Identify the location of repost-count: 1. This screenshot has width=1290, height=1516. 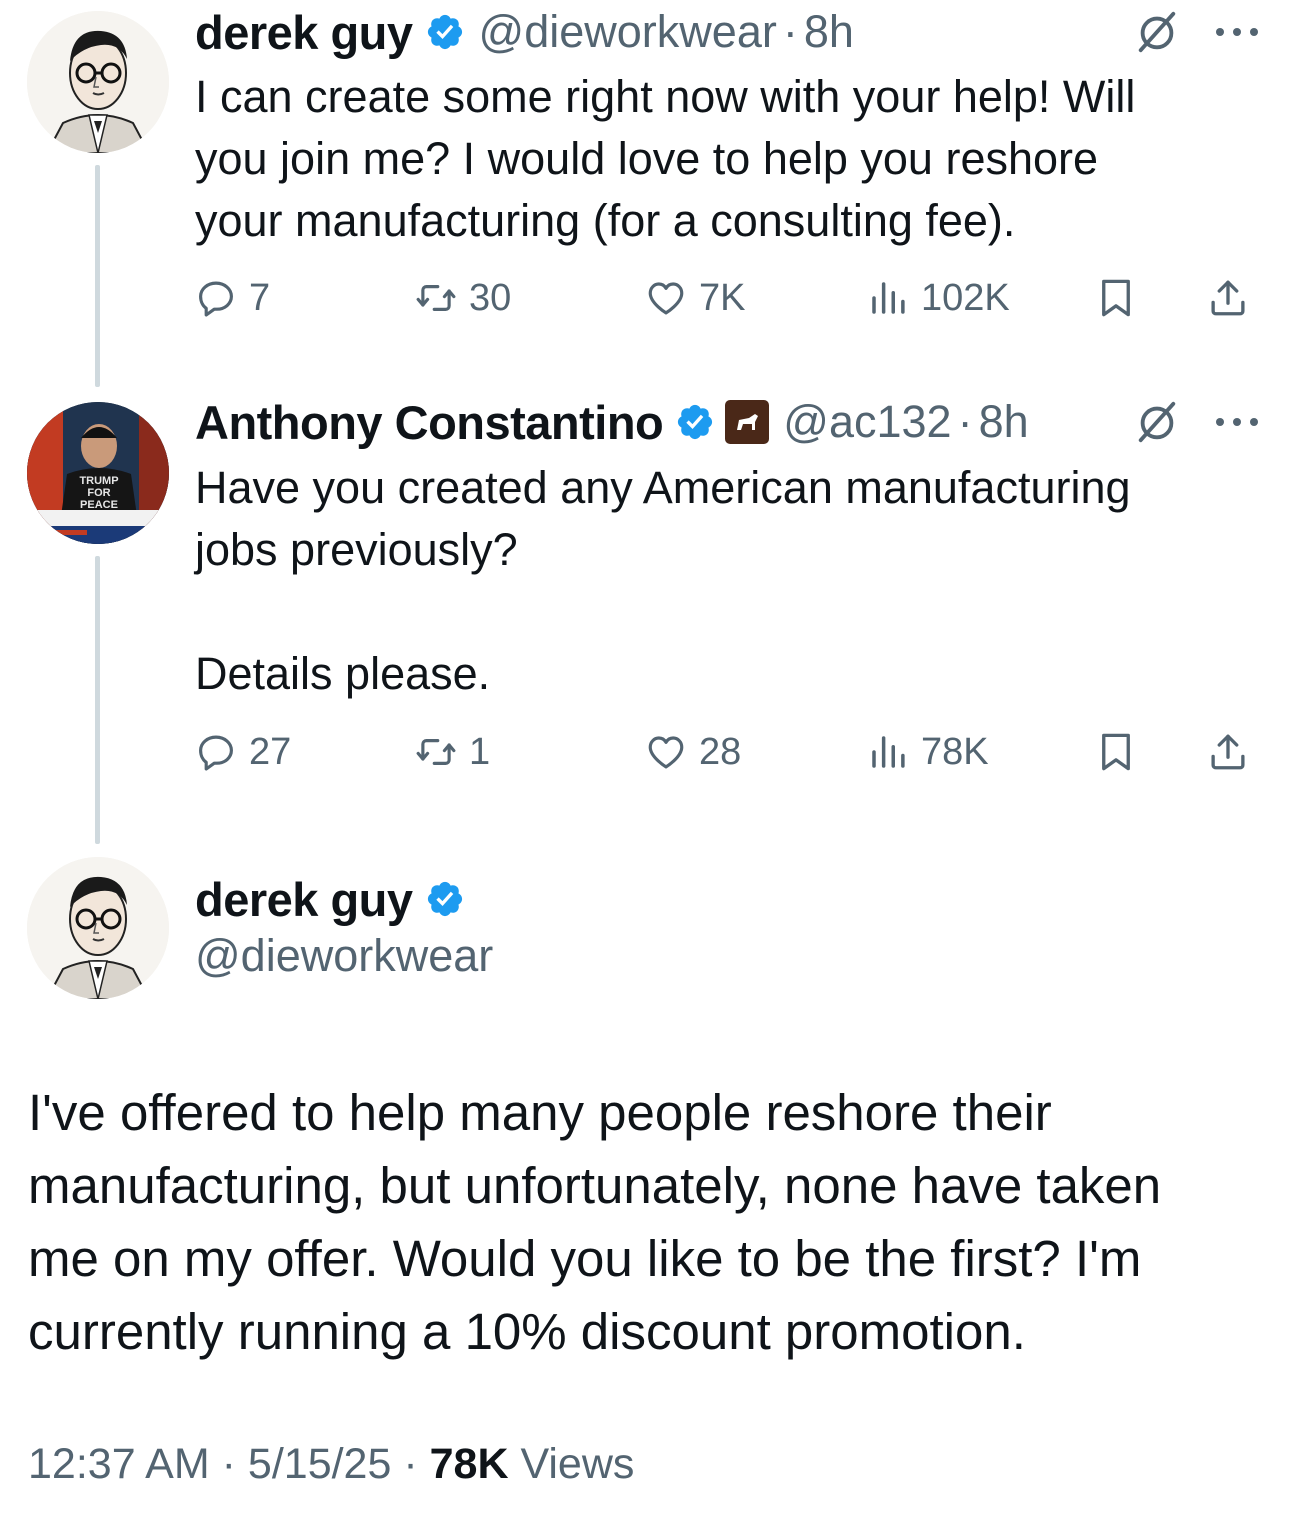
(480, 751).